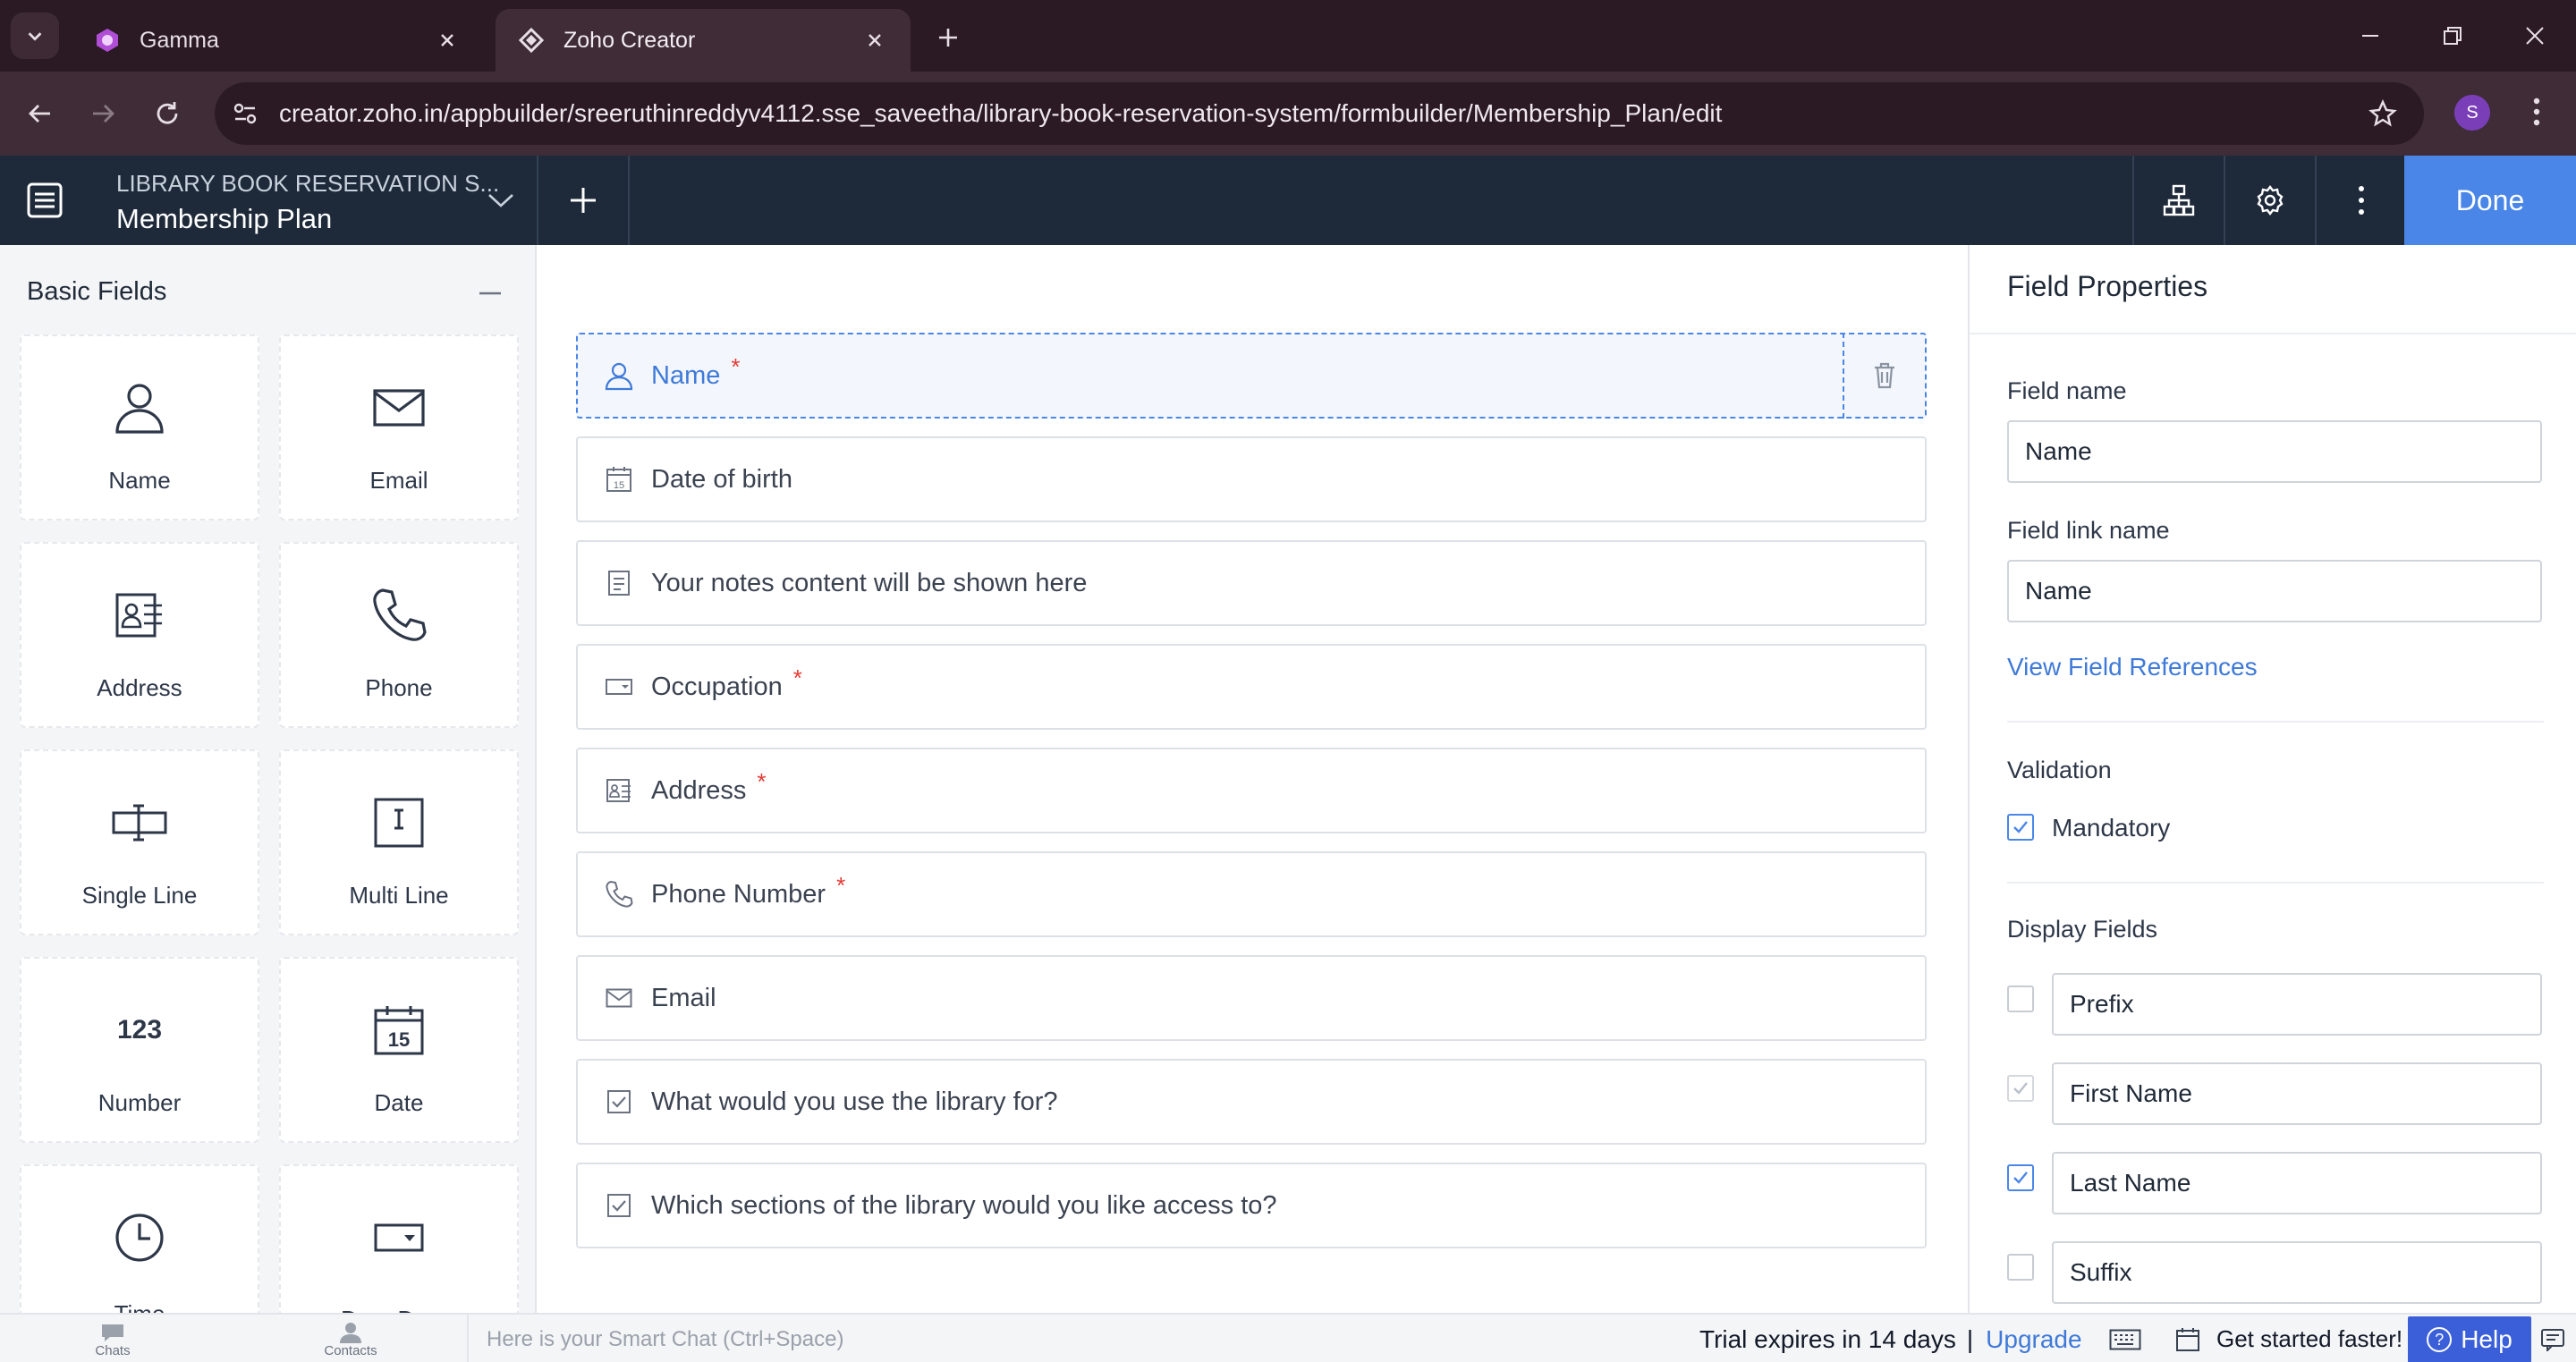 Image resolution: width=2576 pixels, height=1362 pixels. What do you see at coordinates (619, 1102) in the screenshot?
I see `checkbox-icon` at bounding box center [619, 1102].